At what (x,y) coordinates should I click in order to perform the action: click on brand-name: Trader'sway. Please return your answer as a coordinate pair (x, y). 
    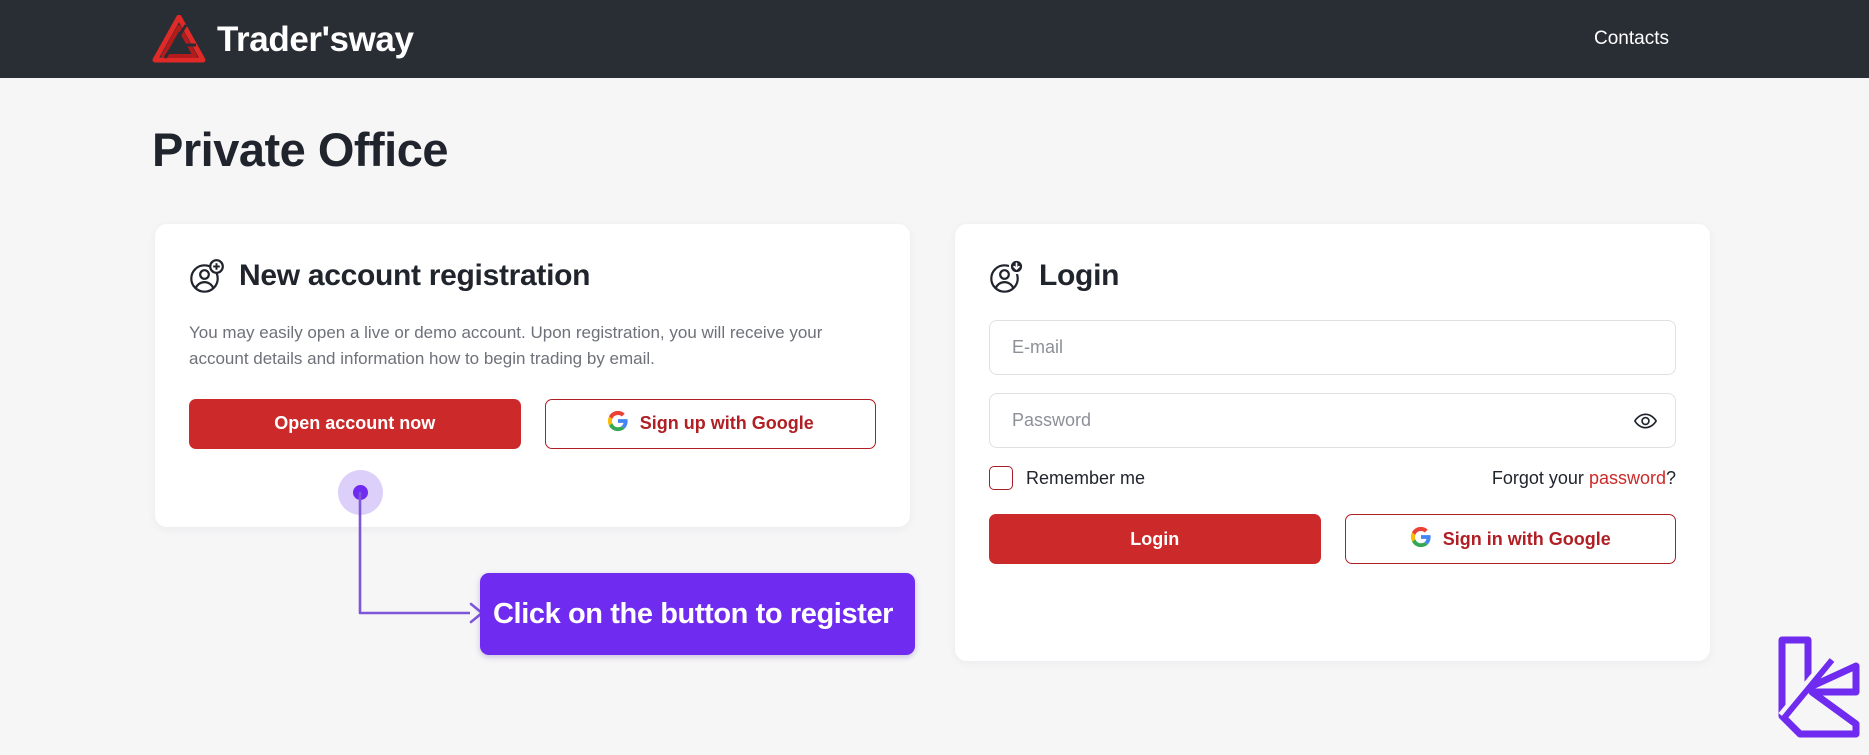
    Looking at the image, I should click on (315, 39).